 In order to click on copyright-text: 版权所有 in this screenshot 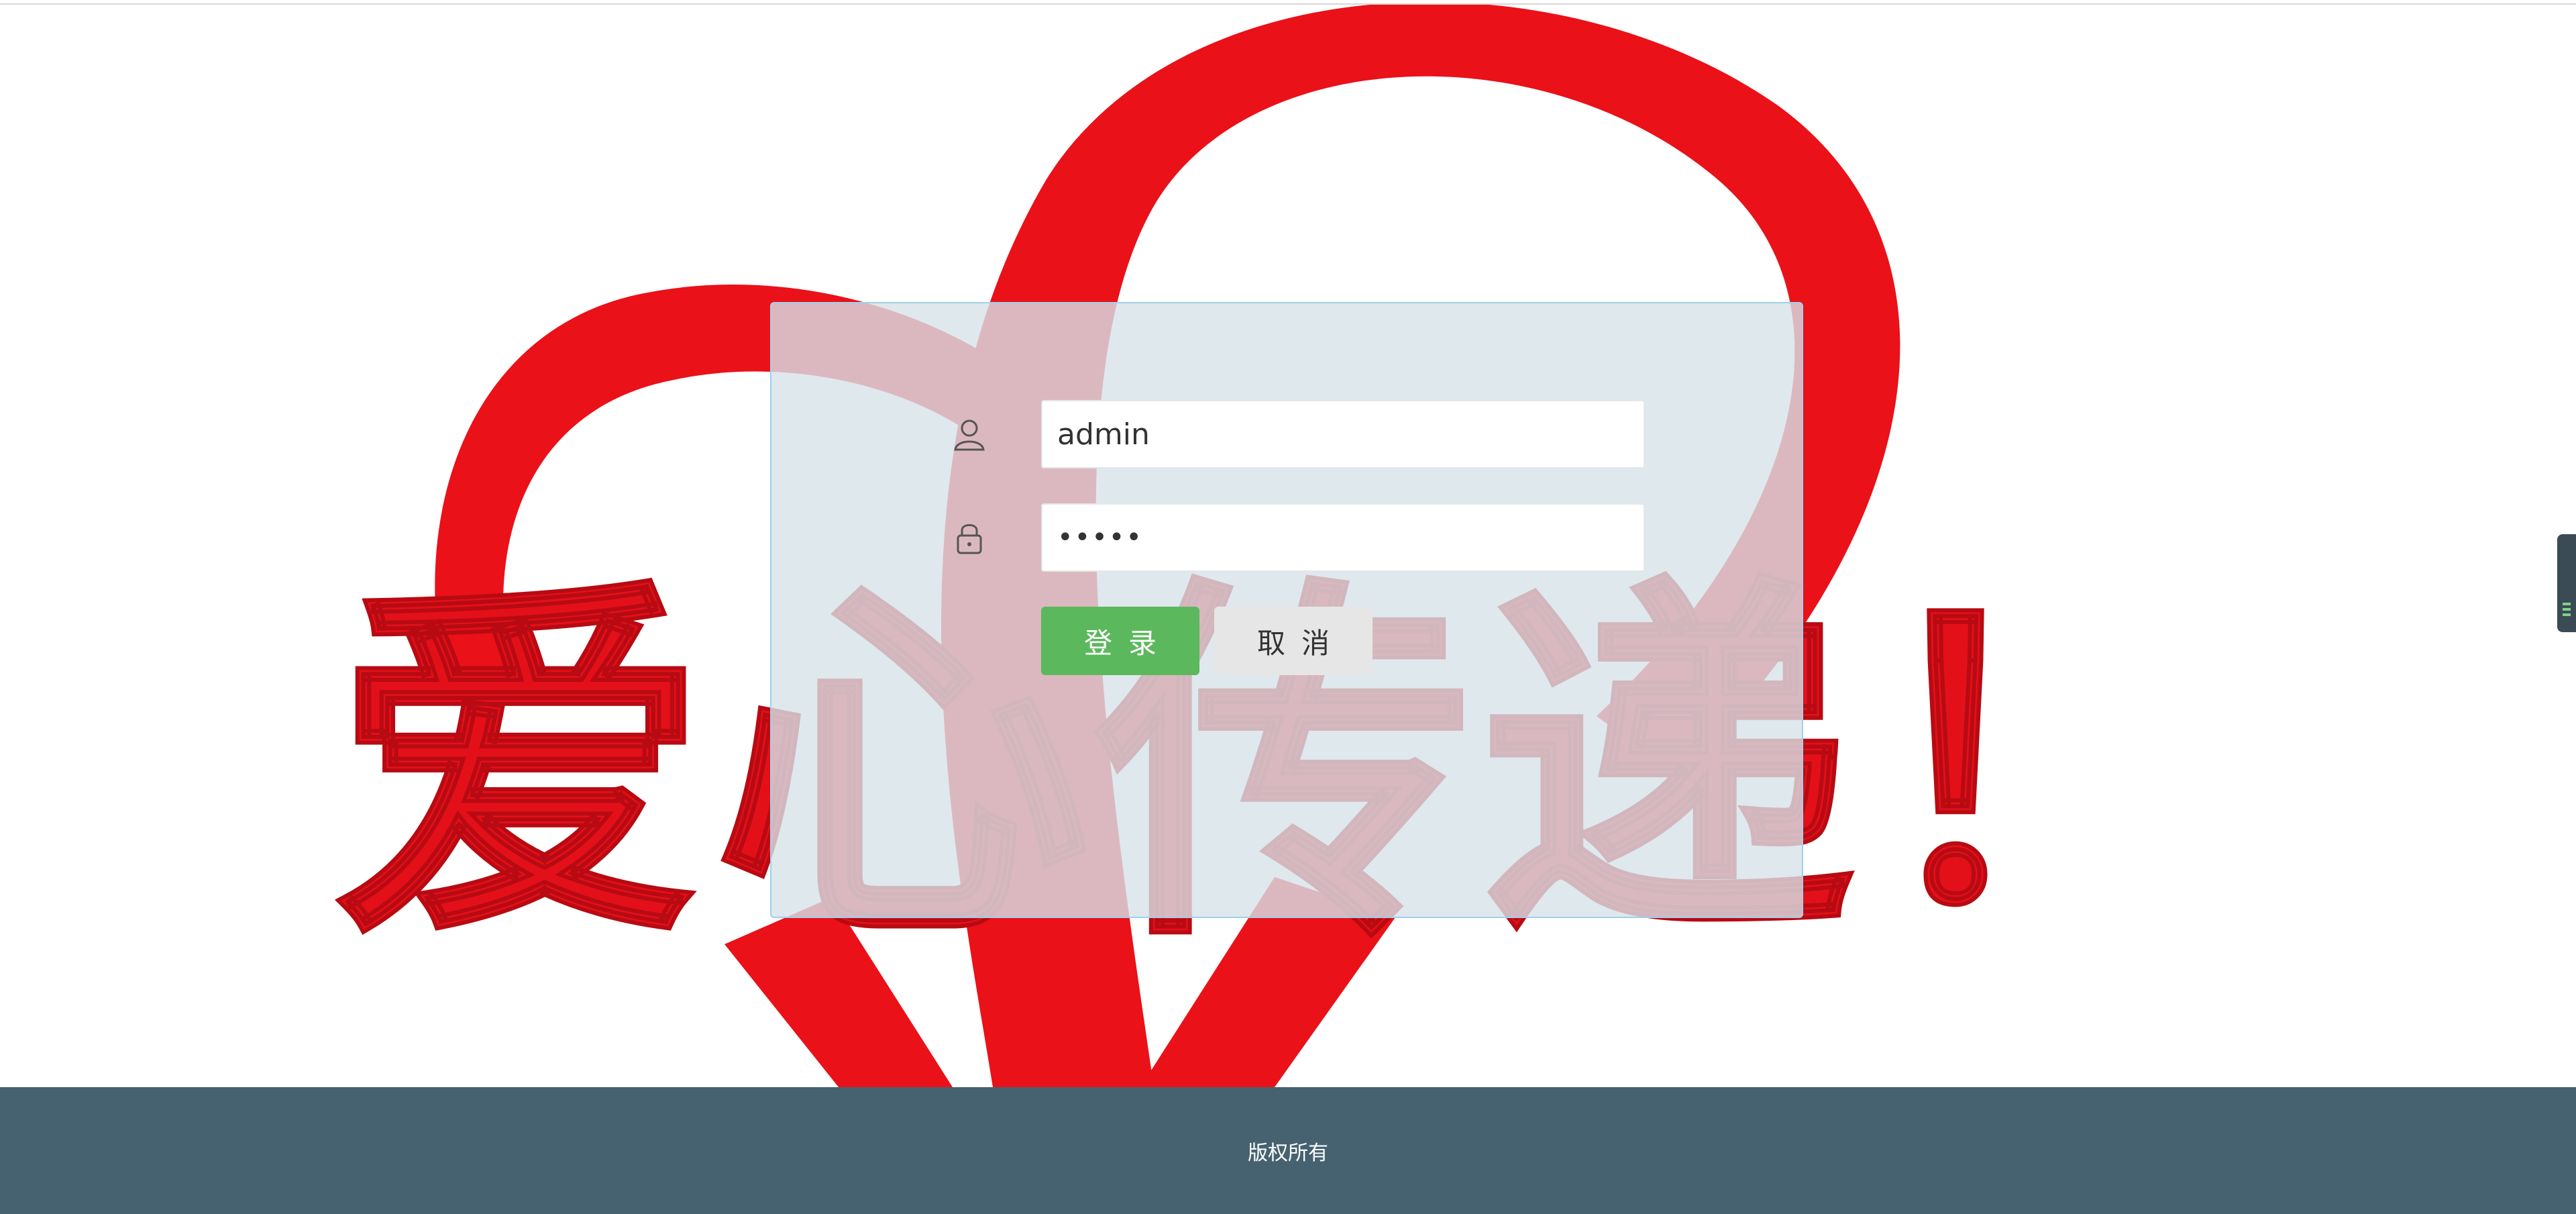, I will do `click(1288, 1153)`.